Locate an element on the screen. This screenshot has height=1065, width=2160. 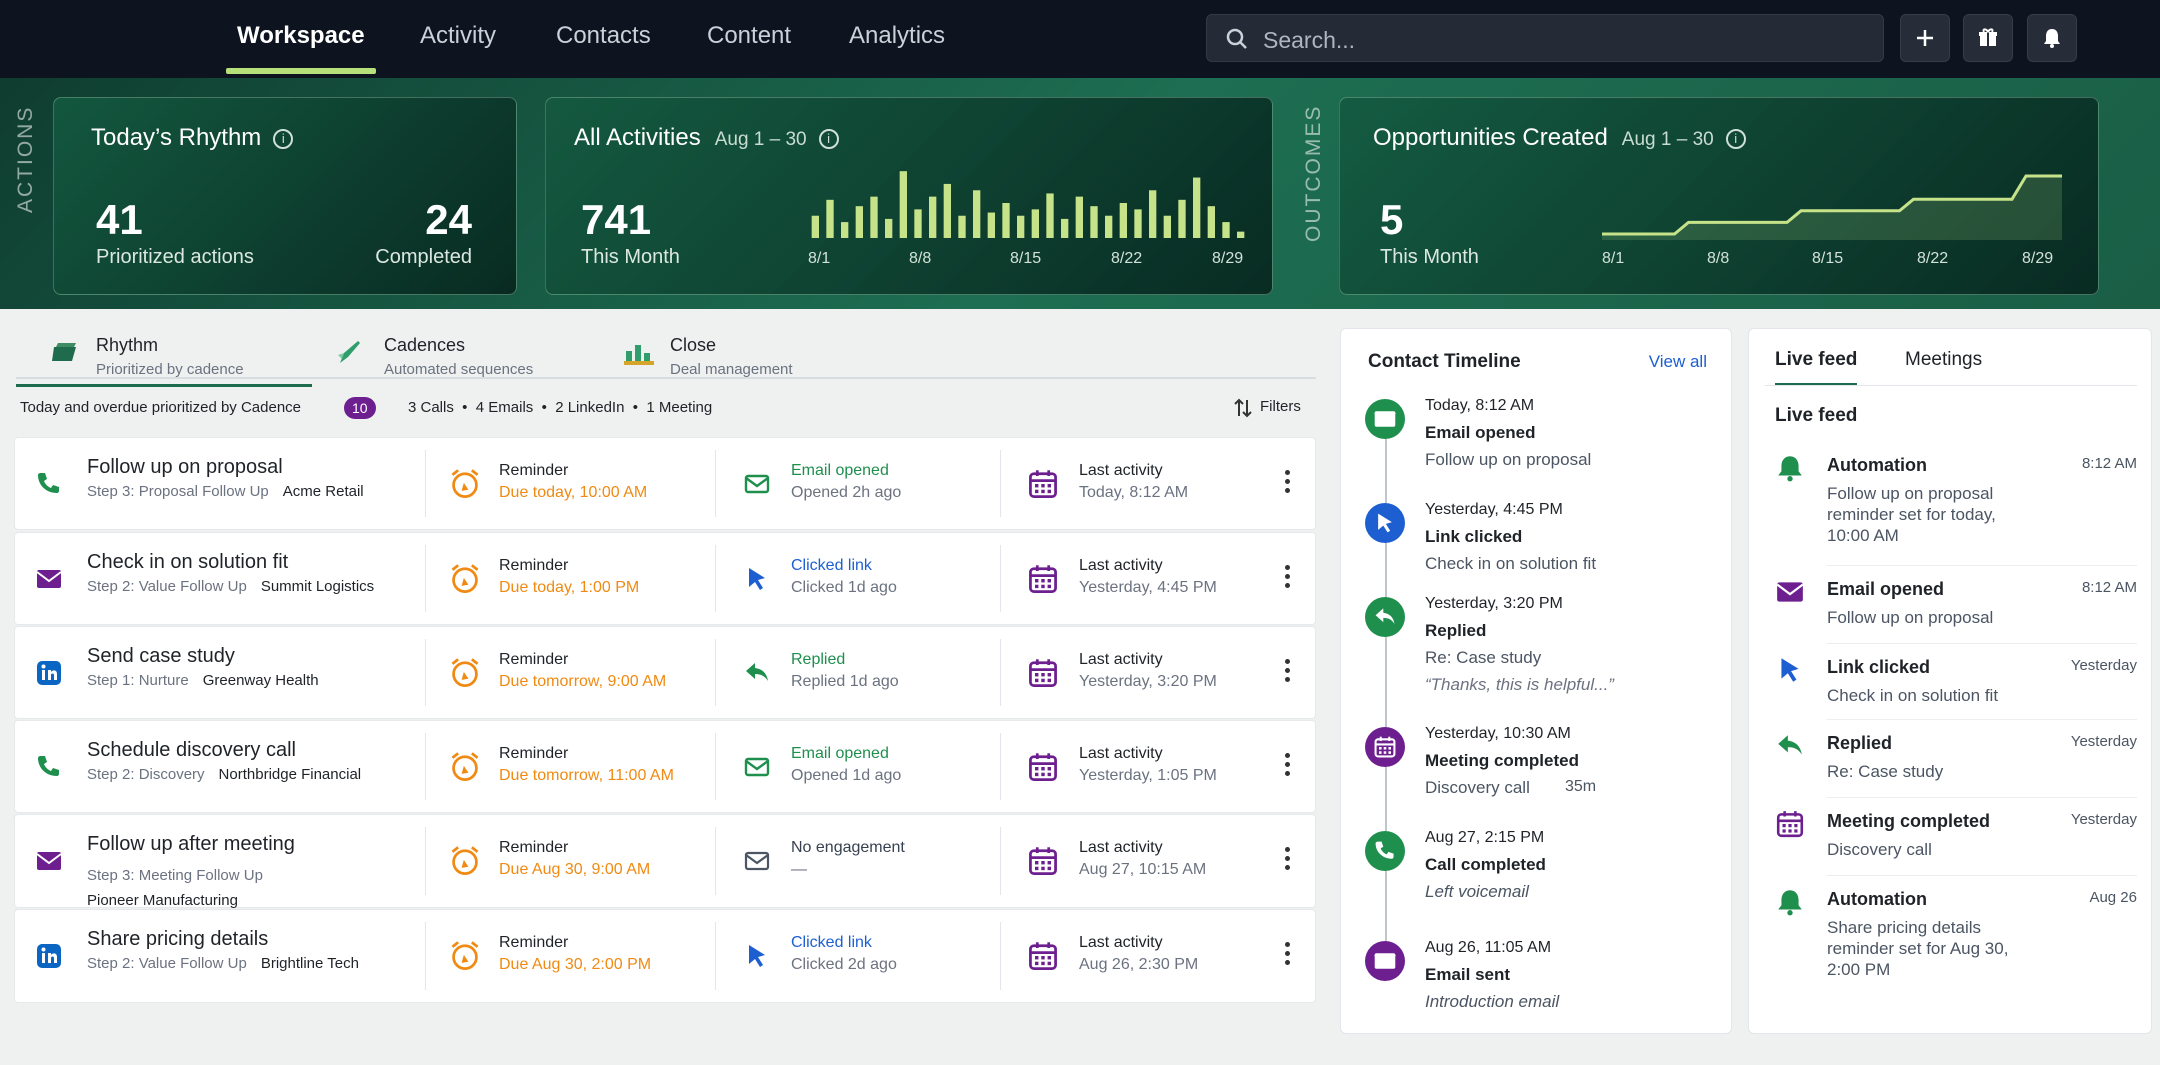
notifications-button is located at coordinates (2052, 38).